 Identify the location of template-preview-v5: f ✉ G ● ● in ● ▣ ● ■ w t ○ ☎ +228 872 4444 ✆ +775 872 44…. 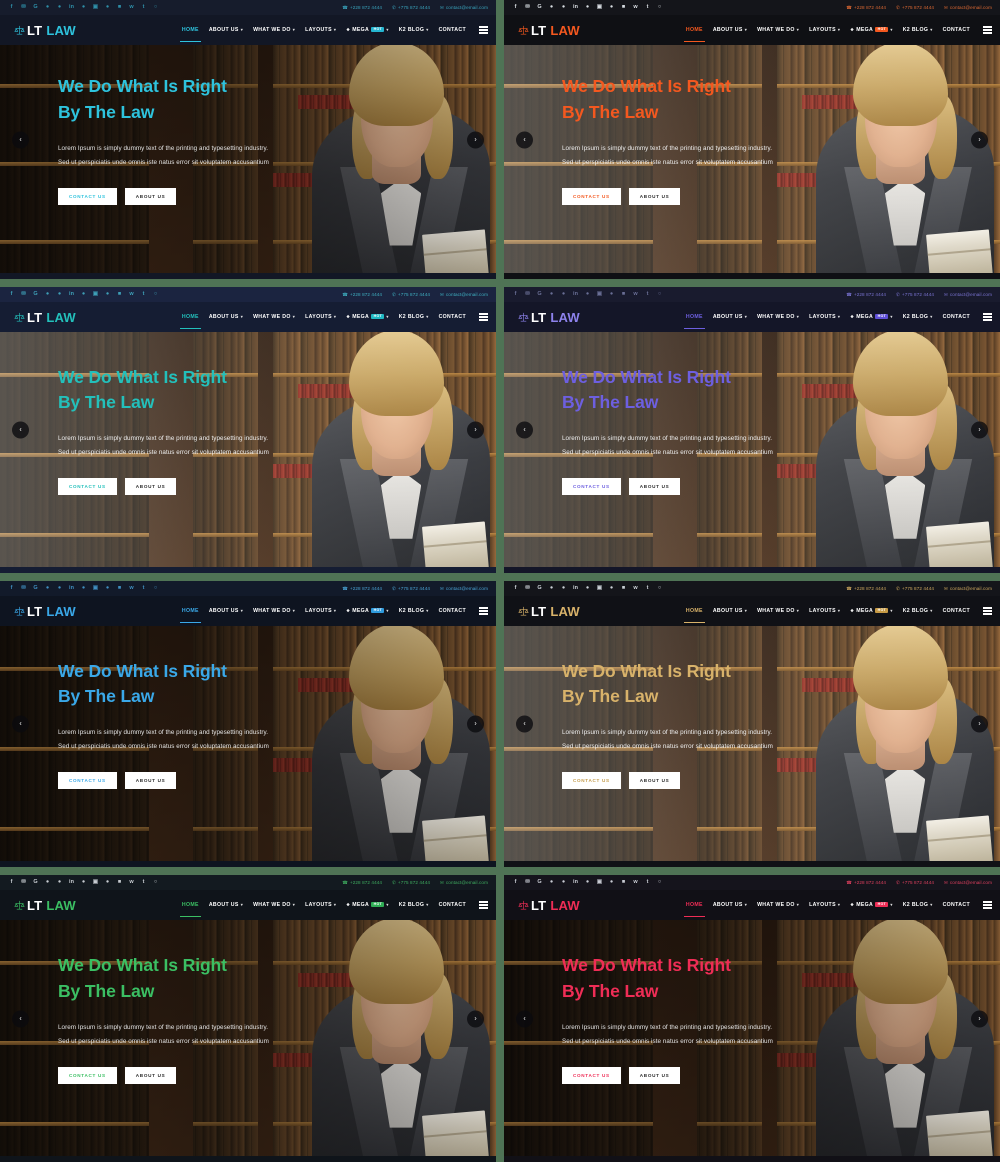
(248, 724).